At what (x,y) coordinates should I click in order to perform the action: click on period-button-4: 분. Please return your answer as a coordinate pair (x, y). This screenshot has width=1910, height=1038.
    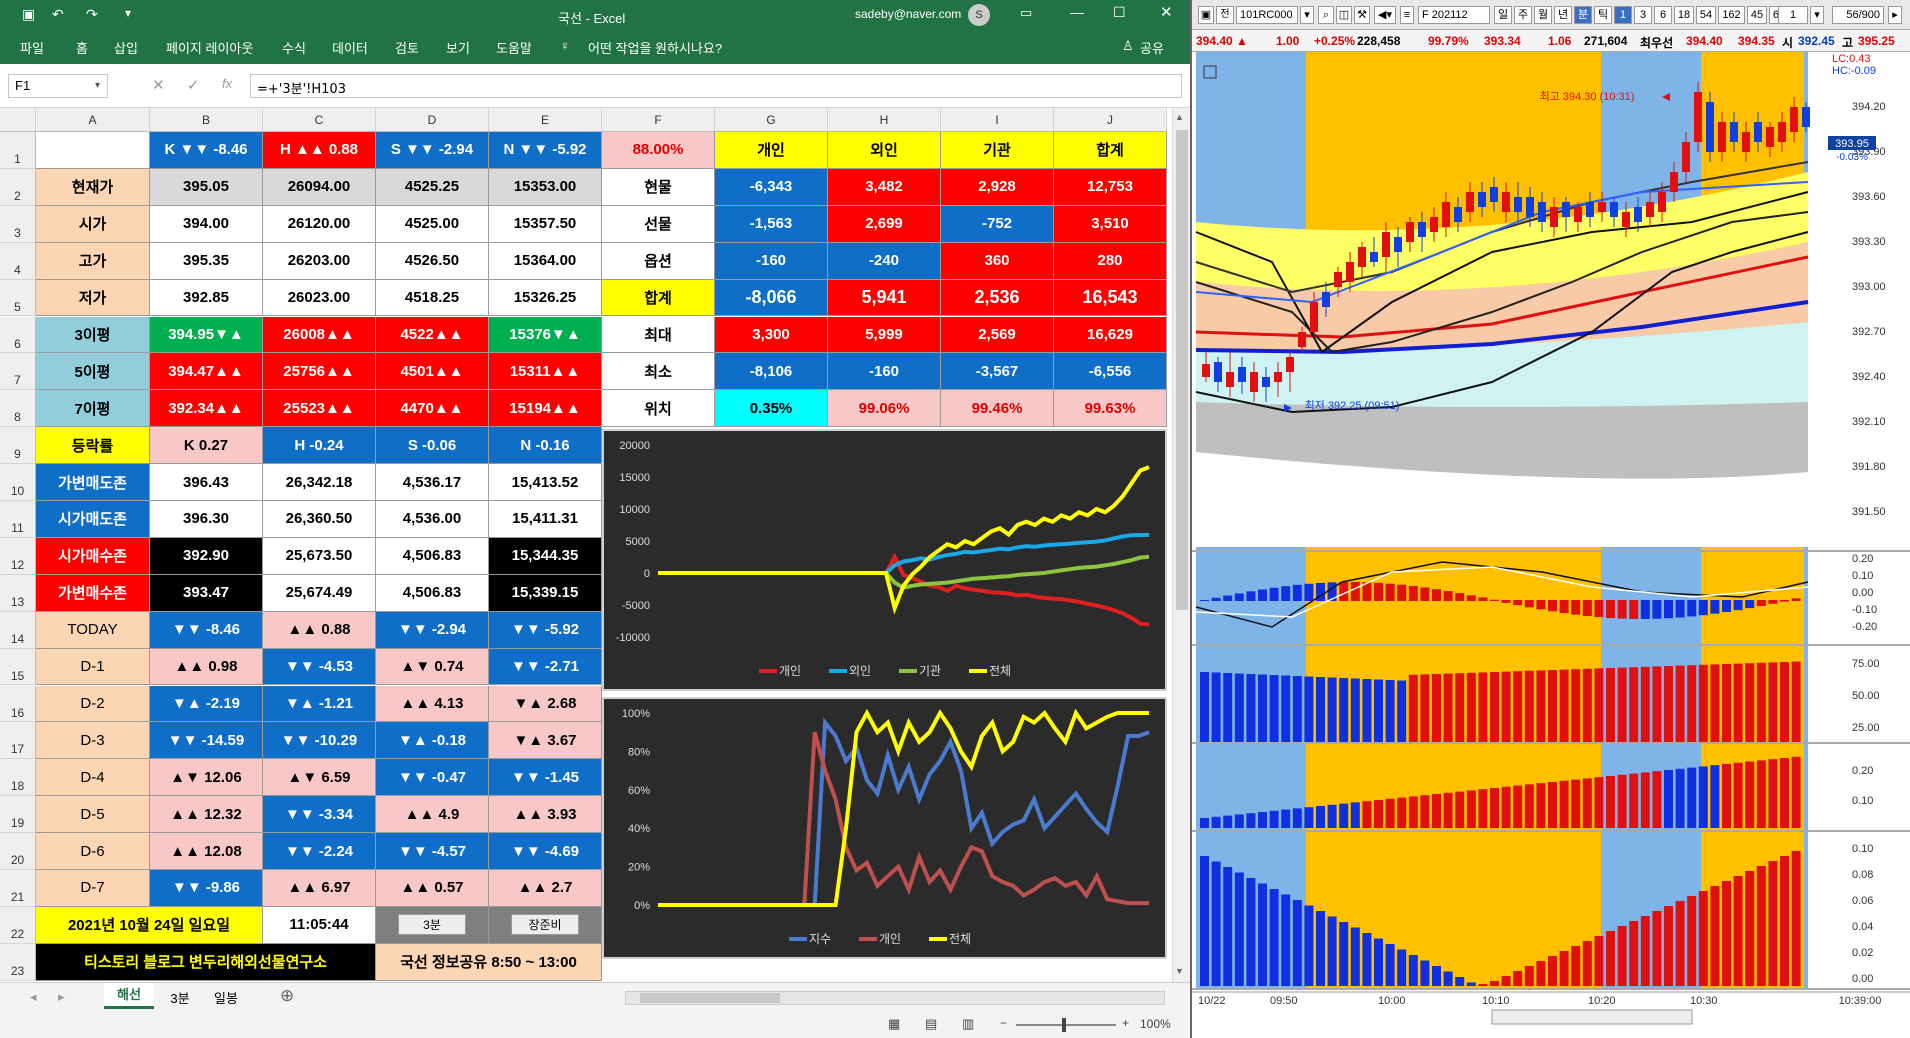
    Looking at the image, I should click on (1583, 15).